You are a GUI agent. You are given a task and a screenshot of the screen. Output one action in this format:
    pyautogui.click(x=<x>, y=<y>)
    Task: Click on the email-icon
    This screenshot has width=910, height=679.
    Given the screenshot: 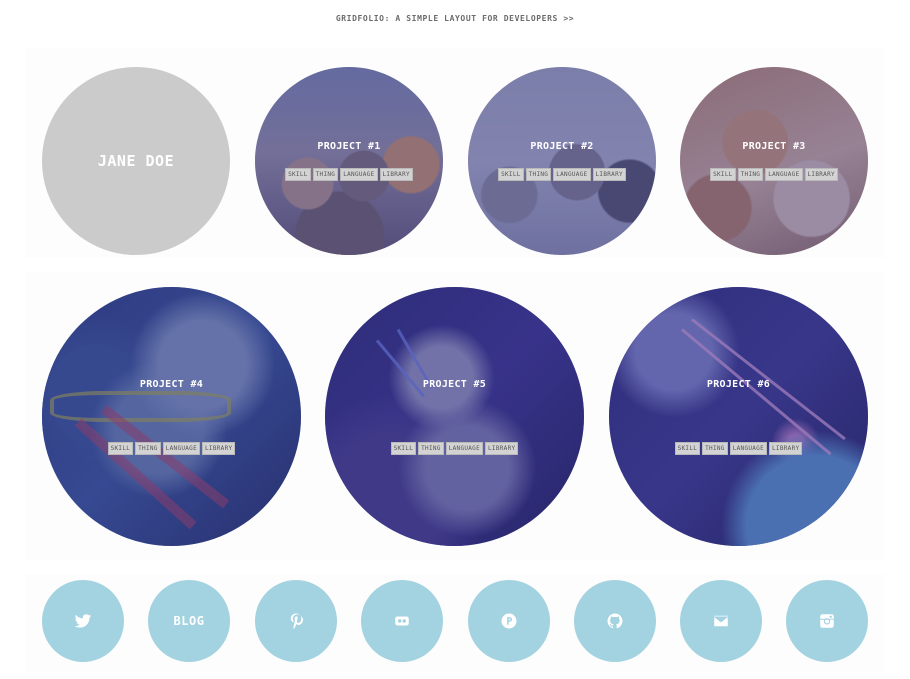 What is the action you would take?
    pyautogui.click(x=721, y=621)
    